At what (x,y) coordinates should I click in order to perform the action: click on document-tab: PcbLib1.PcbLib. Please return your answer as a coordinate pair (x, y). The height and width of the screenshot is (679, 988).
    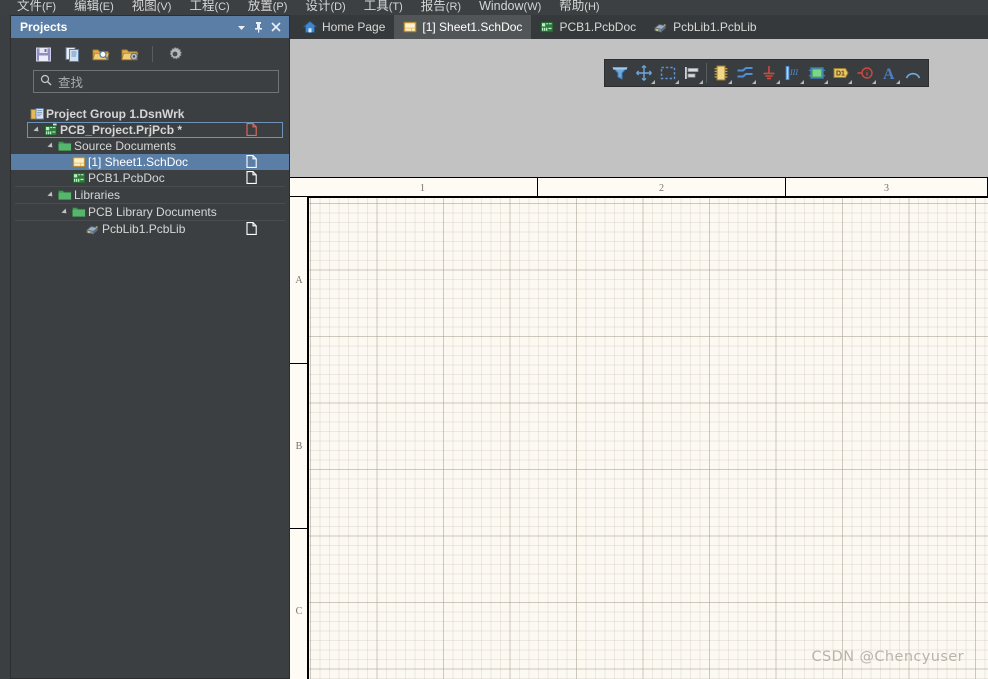
    Looking at the image, I should click on (705, 27).